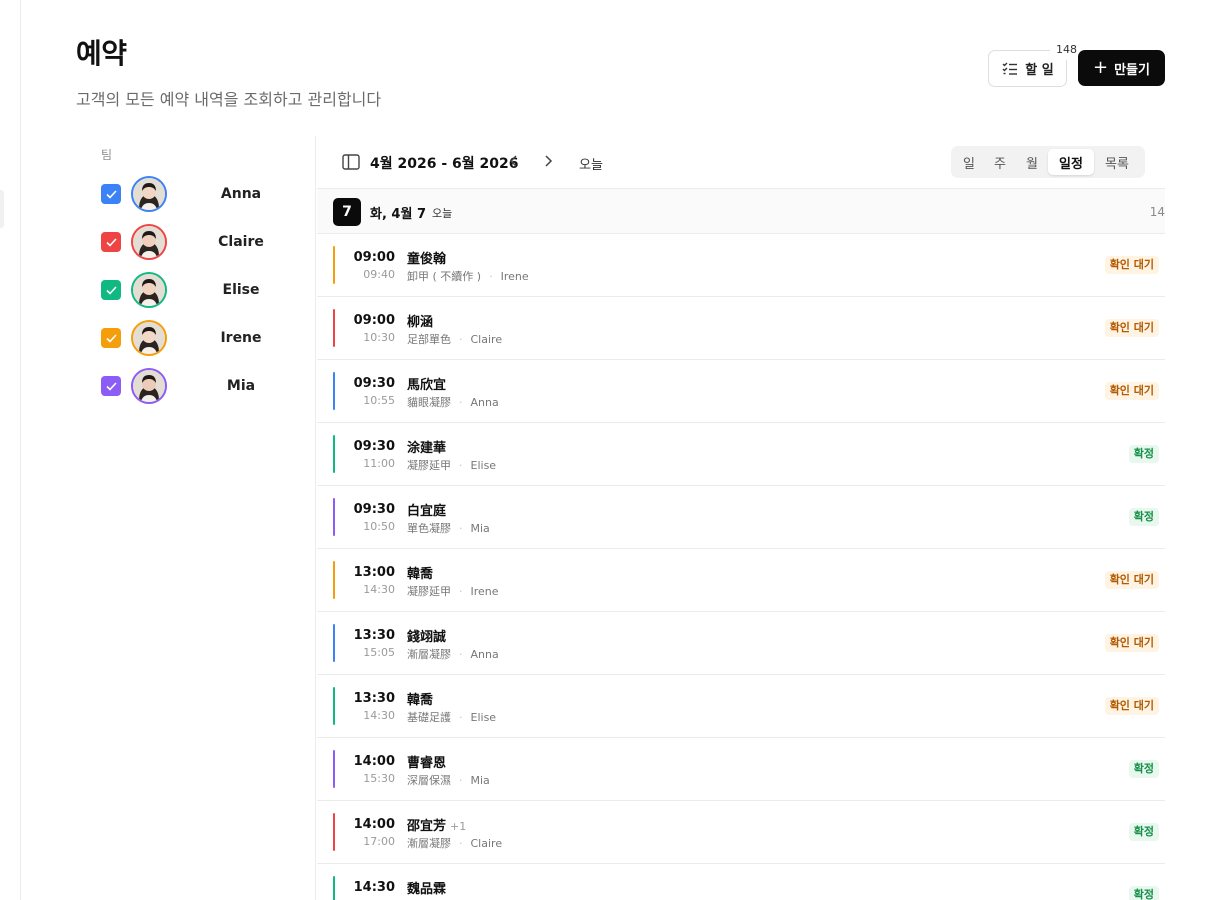  I want to click on status-badge: 확인 대기, so click(1131, 580).